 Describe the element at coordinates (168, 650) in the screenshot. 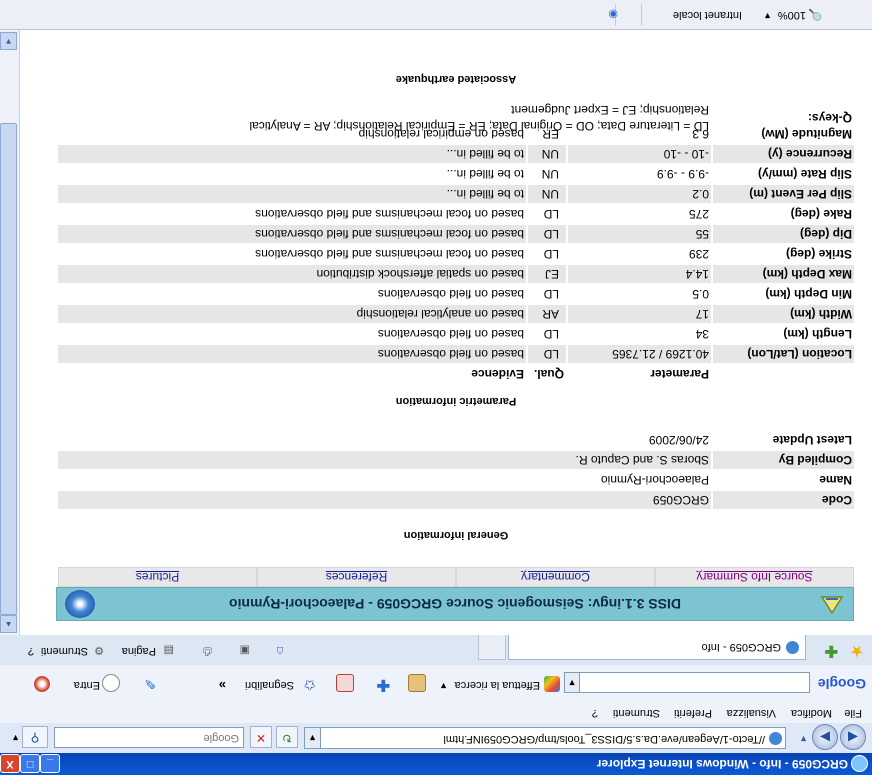

I see `page-menu-icon: ▤` at that location.